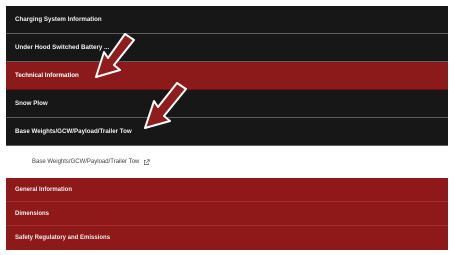 The image size is (455, 255). I want to click on menu-item-technical-information: Technical Information, so click(227, 76).